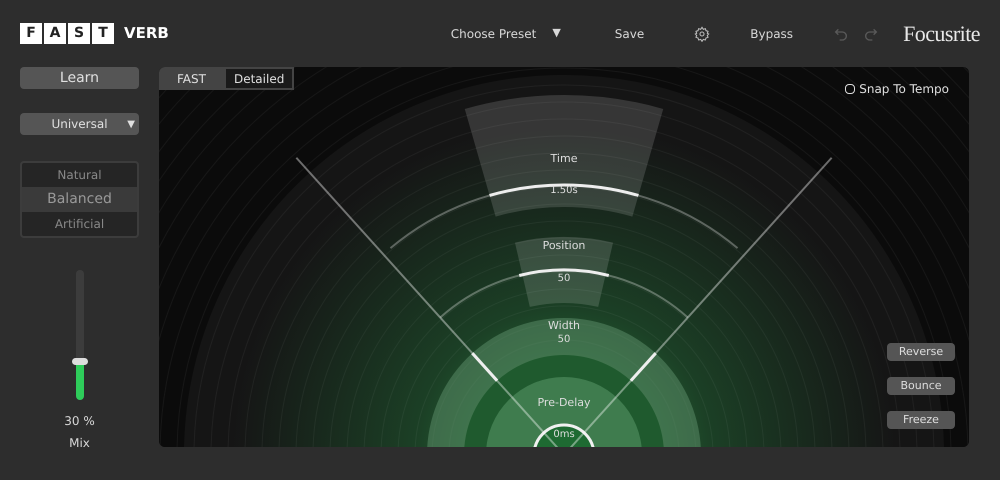  I want to click on logo-letter: S, so click(79, 33).